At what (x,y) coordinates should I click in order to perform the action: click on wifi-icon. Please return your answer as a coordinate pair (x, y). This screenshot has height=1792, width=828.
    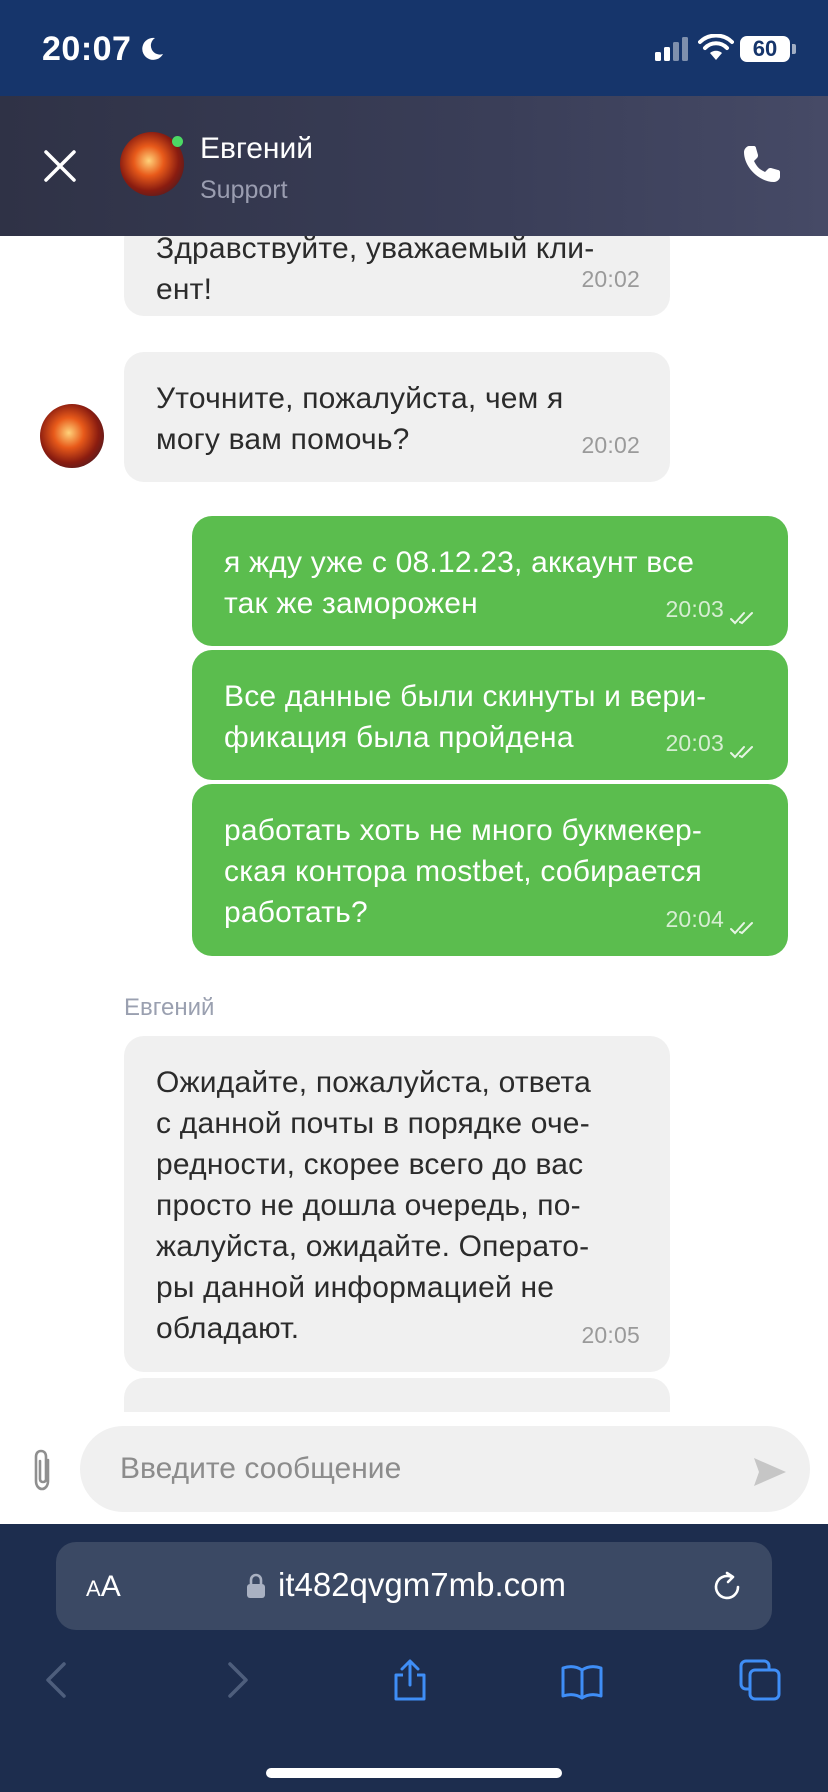
    Looking at the image, I should click on (716, 47).